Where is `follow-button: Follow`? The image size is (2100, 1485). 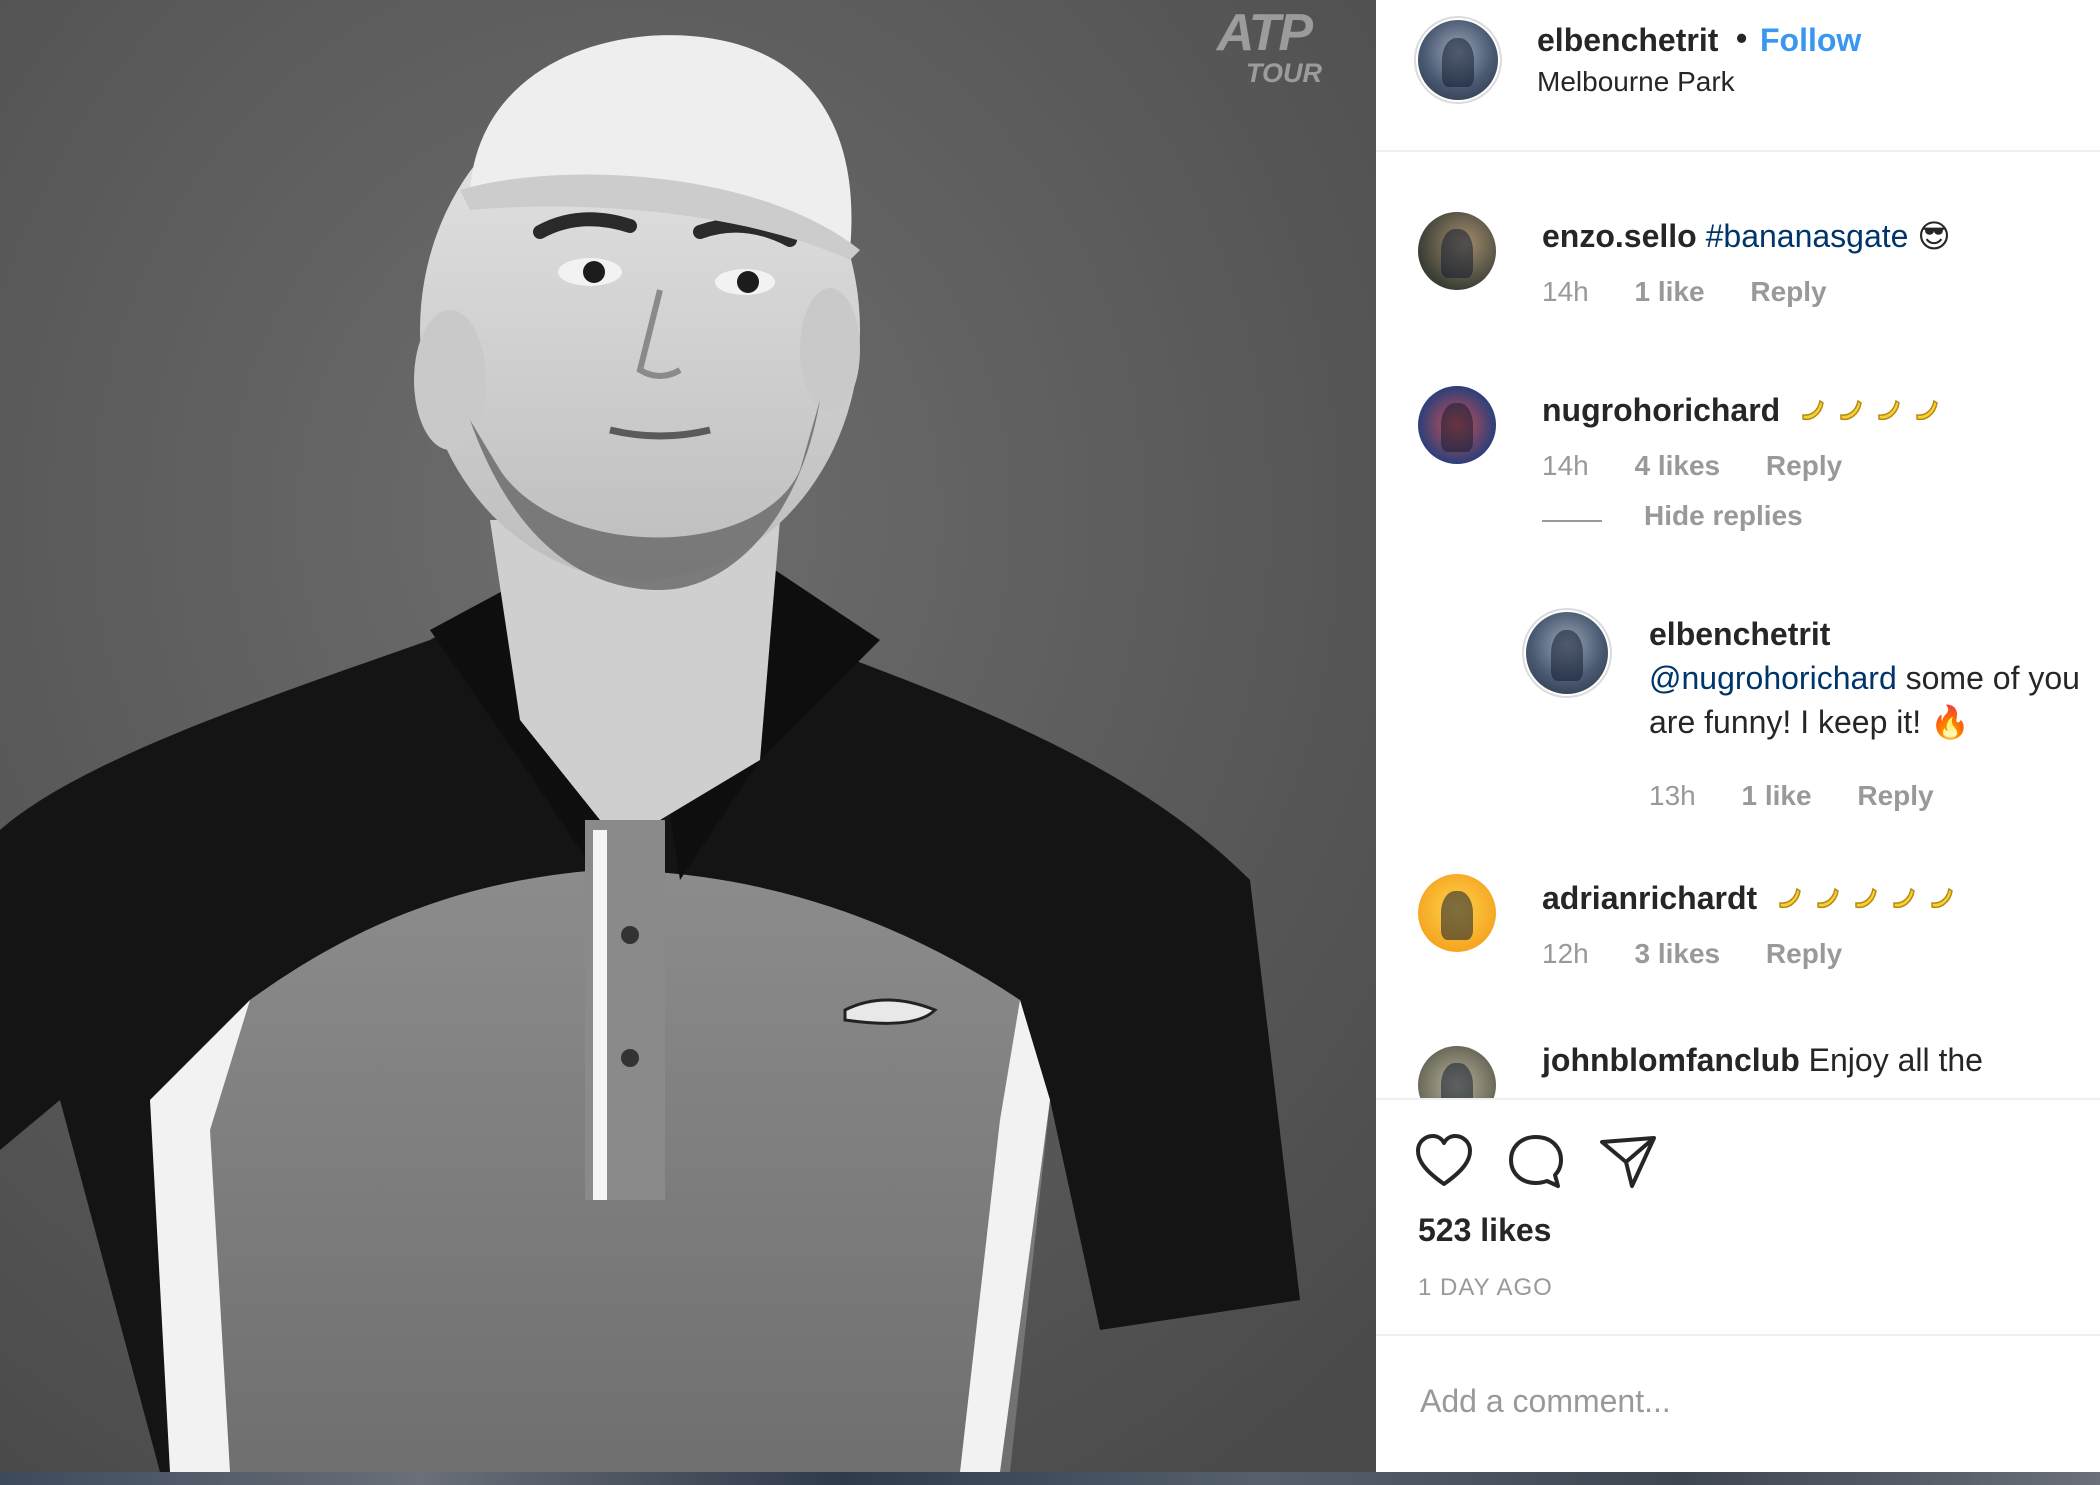
follow-button: Follow is located at coordinates (1810, 40).